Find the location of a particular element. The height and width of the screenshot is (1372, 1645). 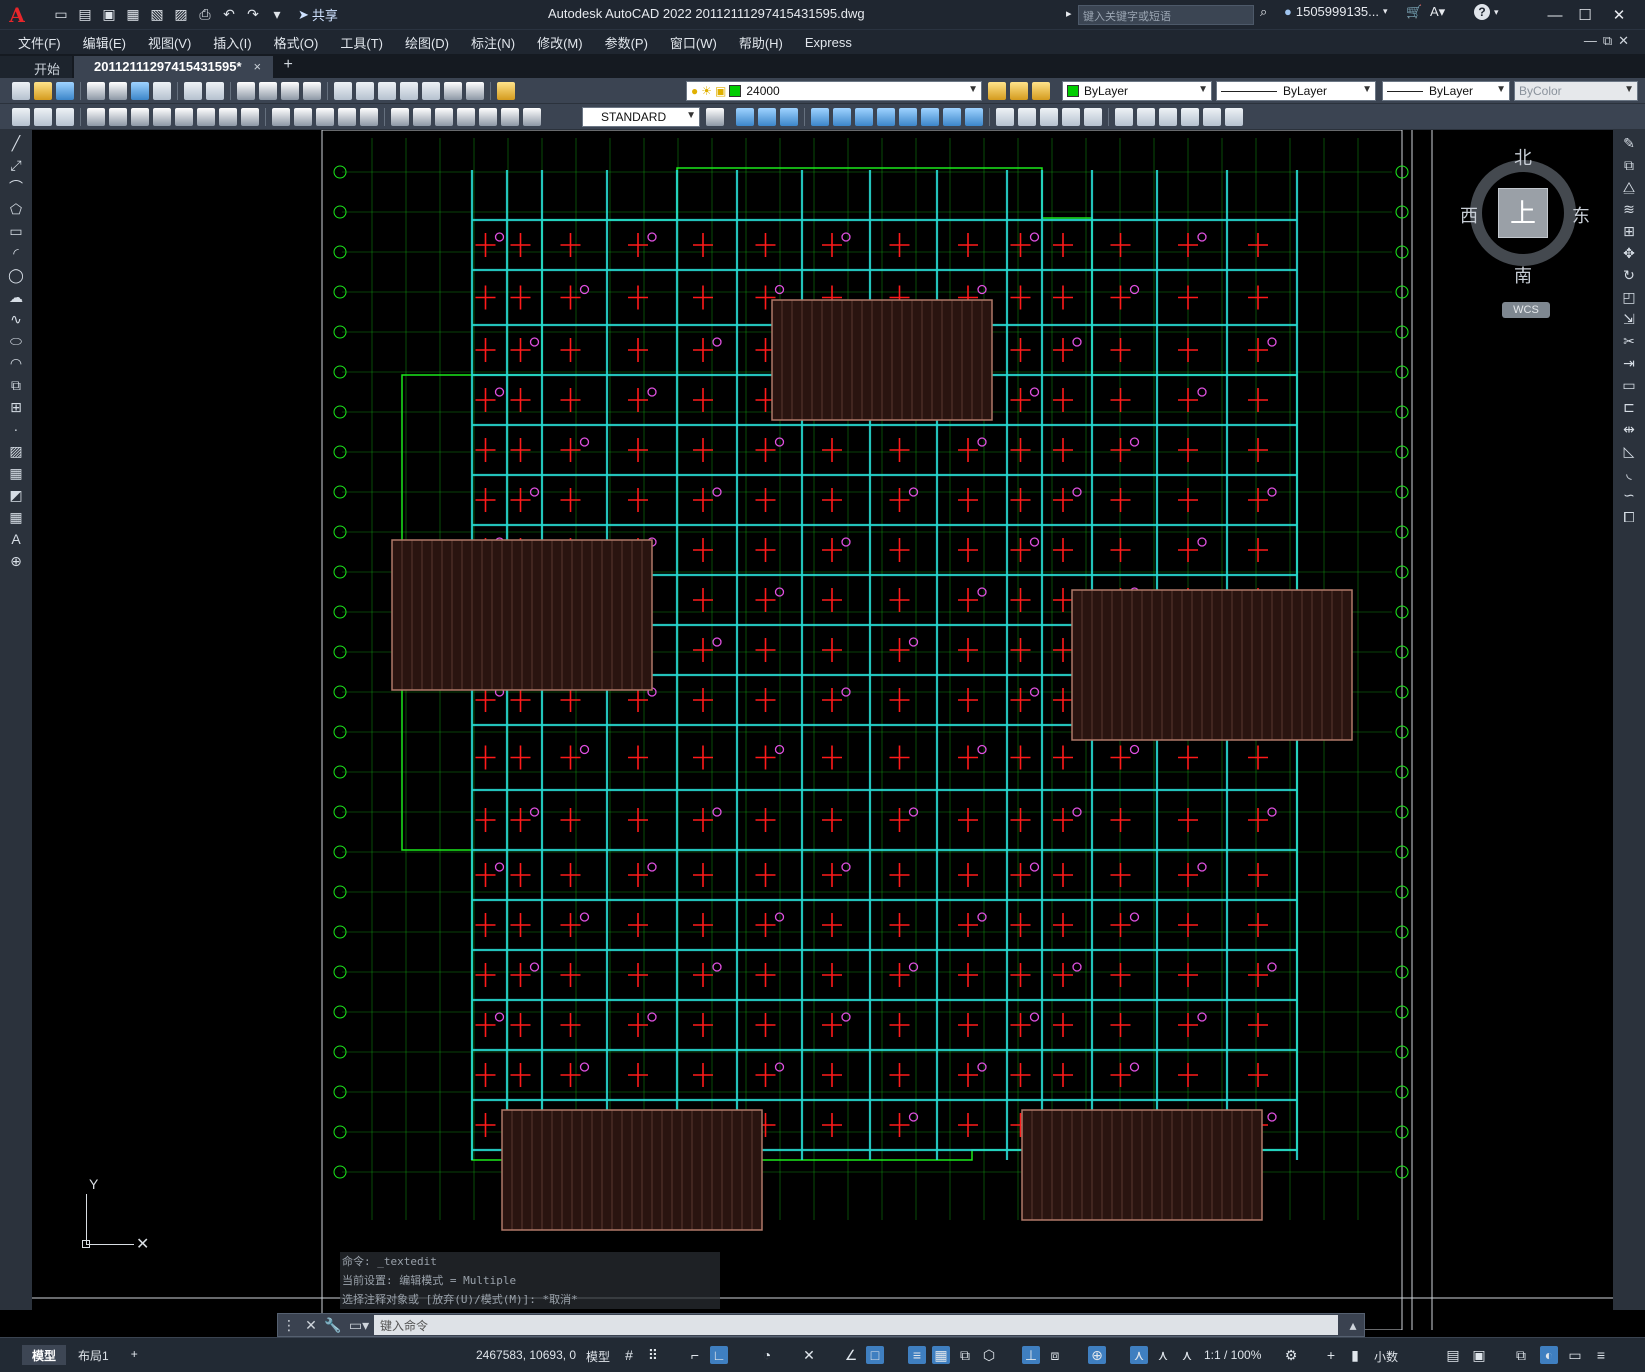

move-icon is located at coordinates (864, 117).